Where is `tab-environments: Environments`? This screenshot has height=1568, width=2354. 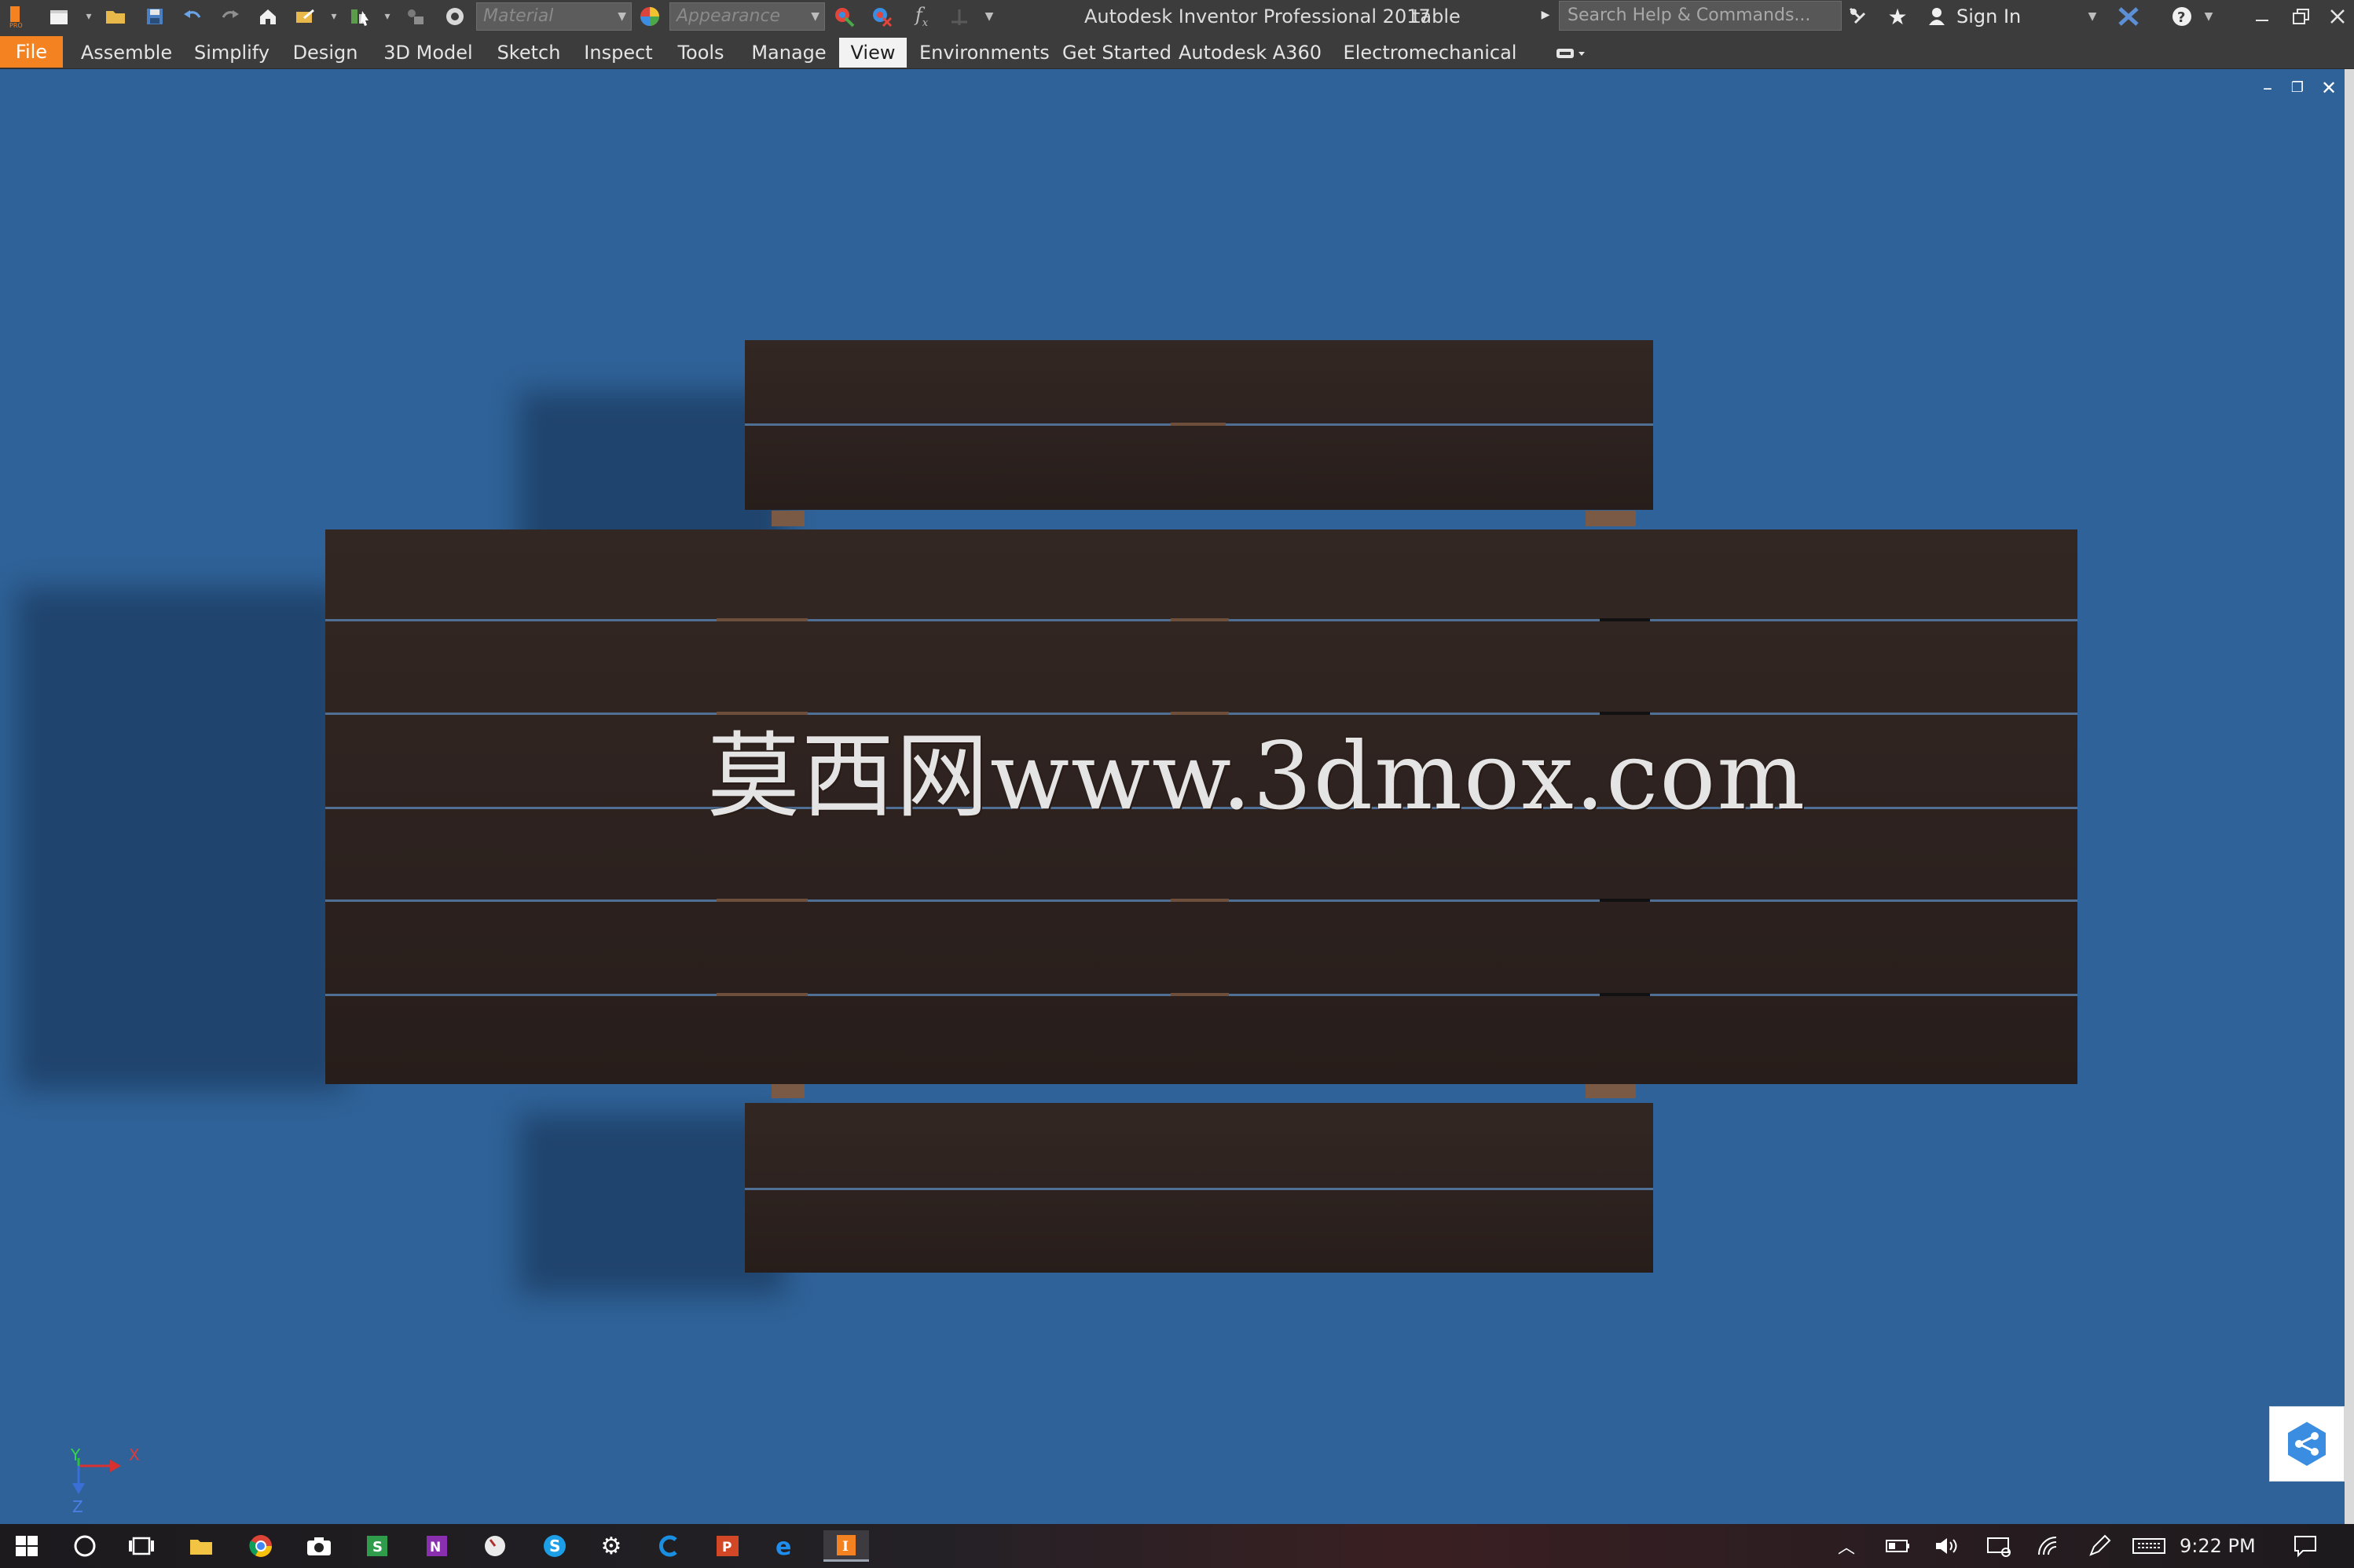 tab-environments: Environments is located at coordinates (984, 53).